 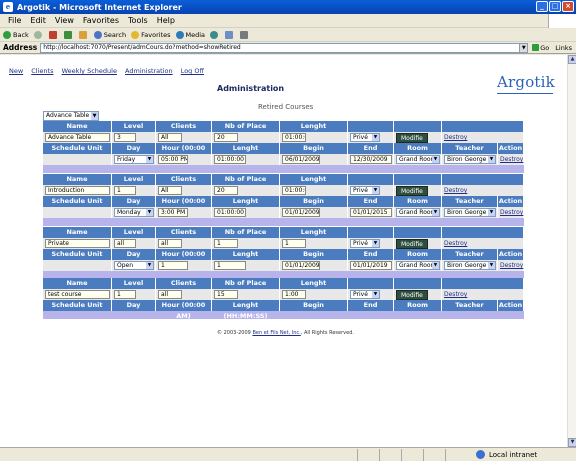 What do you see at coordinates (173, 265) in the screenshot?
I see `unit-hour-input: 1` at bounding box center [173, 265].